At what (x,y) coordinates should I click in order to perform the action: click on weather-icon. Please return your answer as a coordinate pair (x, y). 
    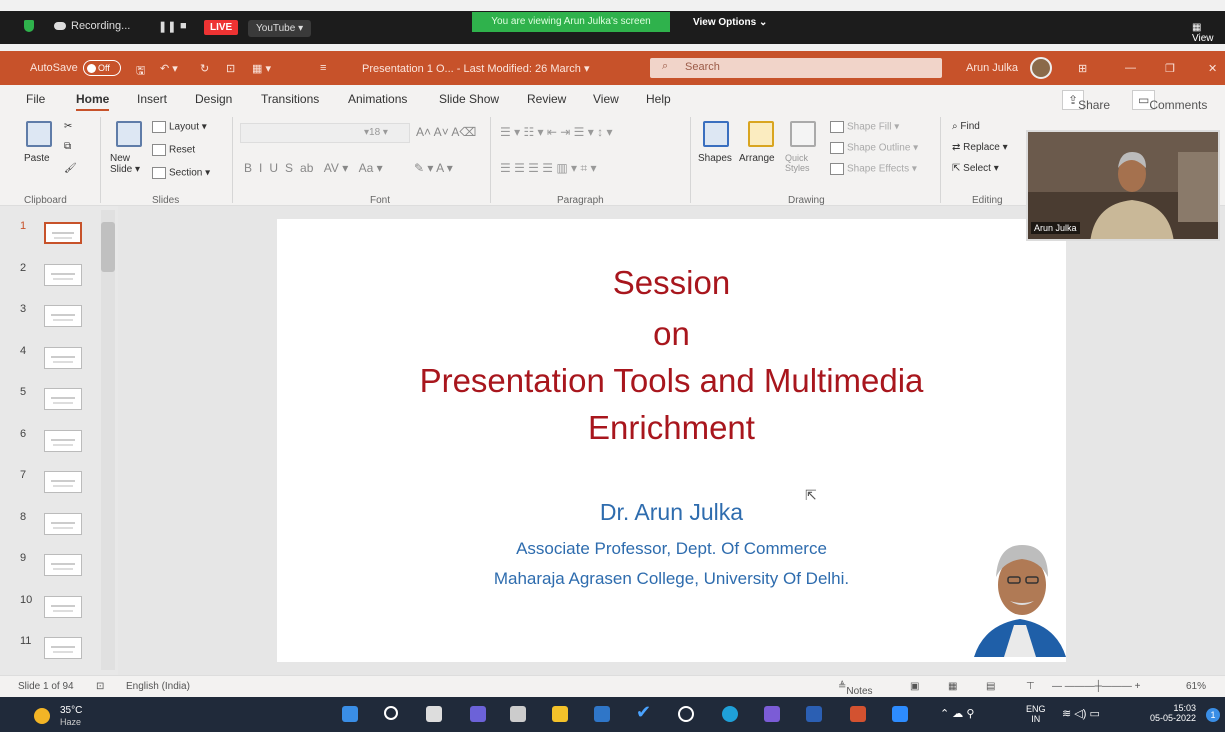
    Looking at the image, I should click on (42, 716).